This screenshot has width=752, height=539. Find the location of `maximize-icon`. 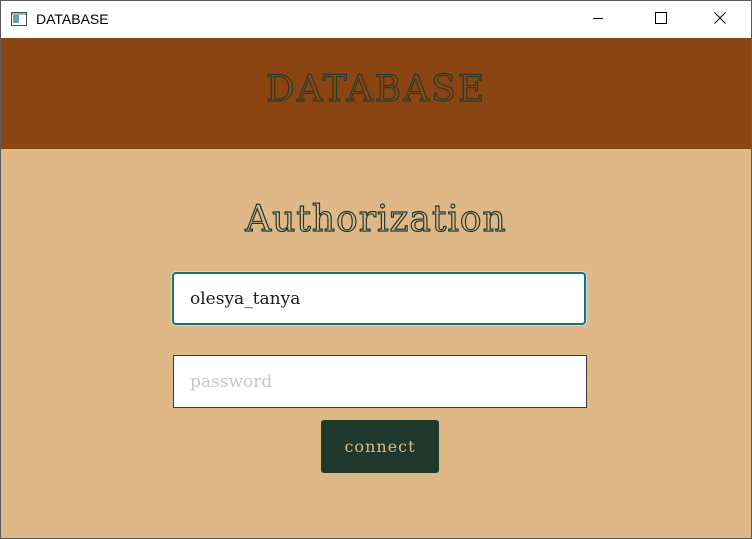

maximize-icon is located at coordinates (661, 20).